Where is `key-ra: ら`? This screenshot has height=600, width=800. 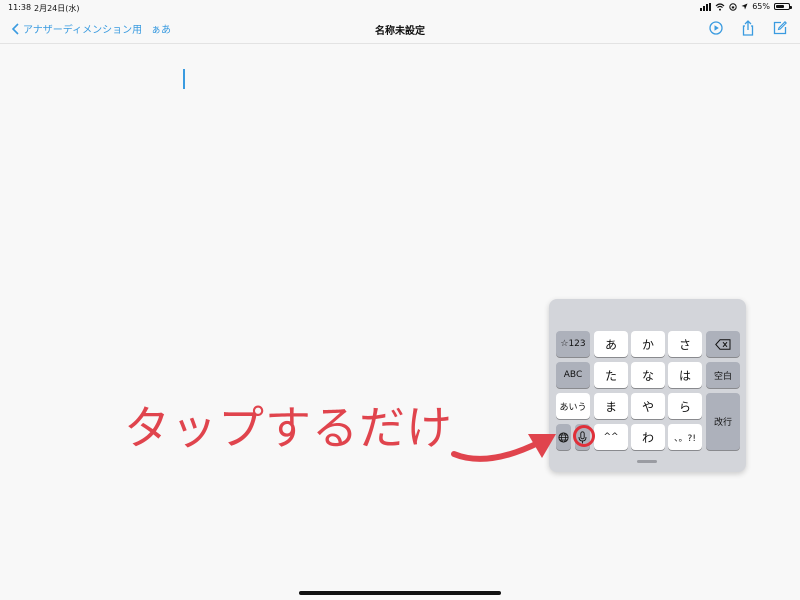 key-ra: ら is located at coordinates (685, 406).